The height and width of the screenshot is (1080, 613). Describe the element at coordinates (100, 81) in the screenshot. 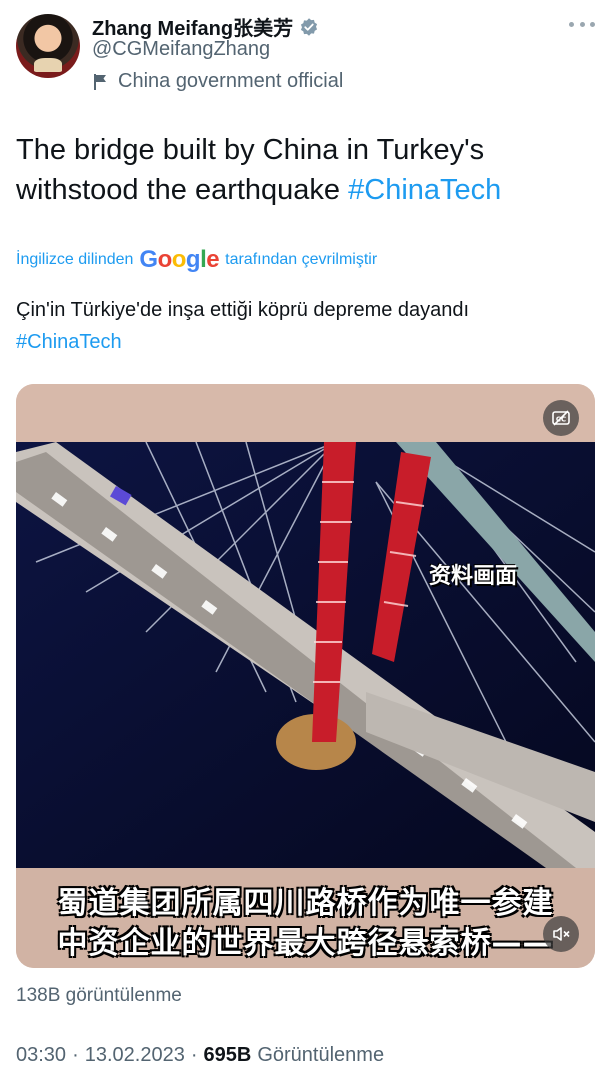

I see `flag-icon` at that location.